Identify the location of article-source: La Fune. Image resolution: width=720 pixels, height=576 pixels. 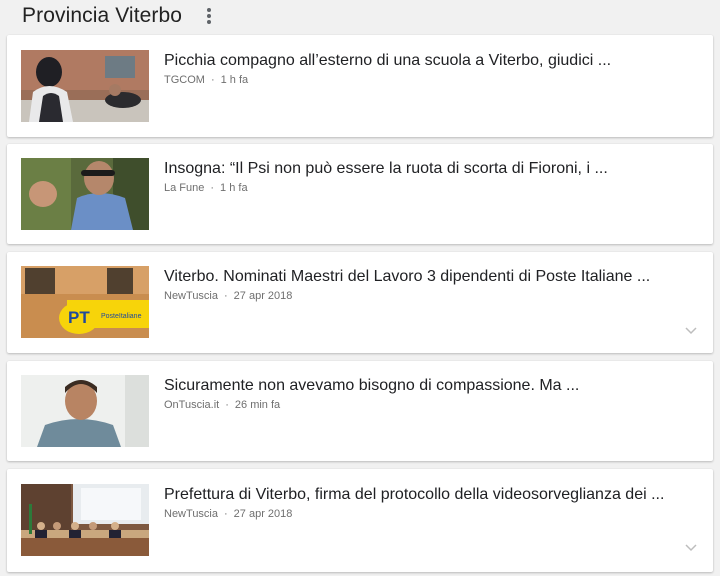
(184, 188).